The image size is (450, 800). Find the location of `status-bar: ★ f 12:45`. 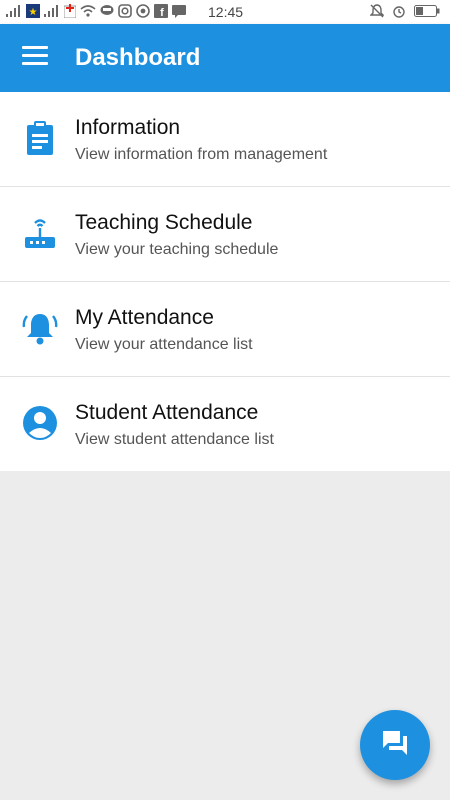

status-bar: ★ f 12:45 is located at coordinates (225, 12).